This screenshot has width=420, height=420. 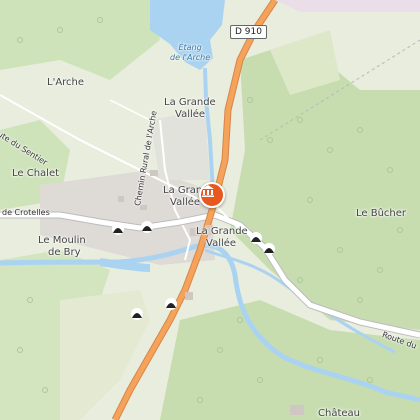 I want to click on place-label-grande-vallee-south: Vallée, so click(x=221, y=243).